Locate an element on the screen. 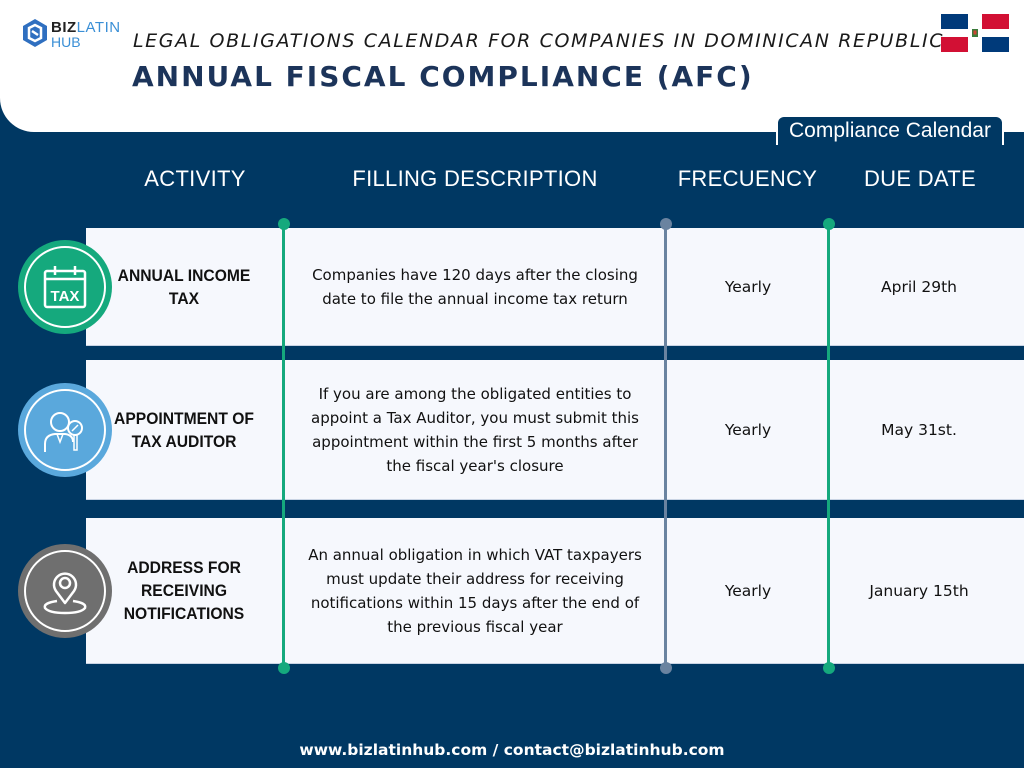 This screenshot has width=1024, height=768. compliance-calendar-tag: Compliance Calendar is located at coordinates (890, 130).